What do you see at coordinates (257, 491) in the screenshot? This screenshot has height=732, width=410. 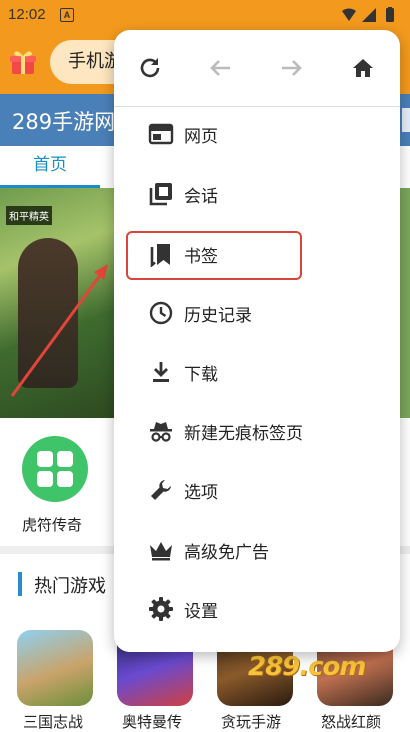 I see `menu-item-options: 选项` at bounding box center [257, 491].